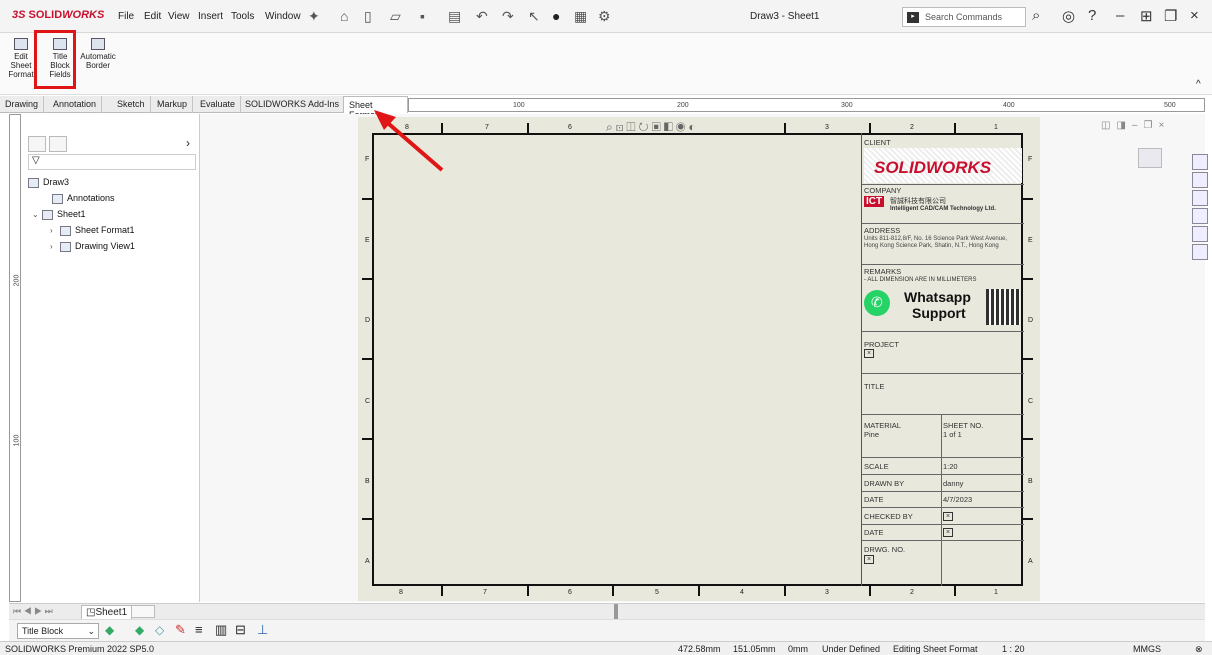 Image resolution: width=1212 pixels, height=655 pixels. Describe the element at coordinates (621, 127) in the screenshot. I see `zoom-area-icon: ⊡` at that location.